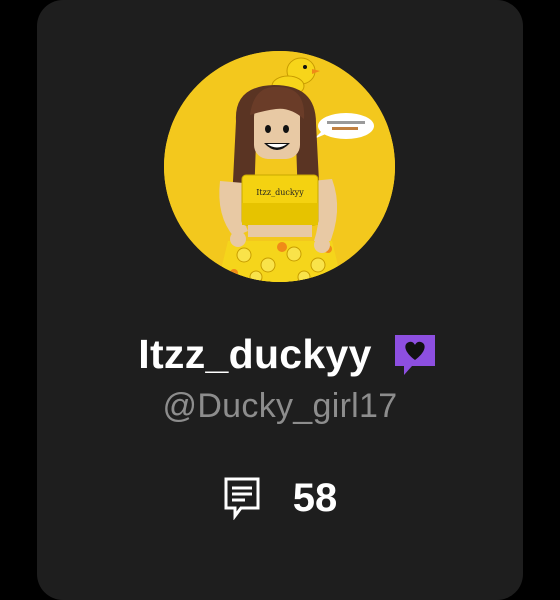 This screenshot has width=560, height=600. Describe the element at coordinates (315, 498) in the screenshot. I see `comment-count: 58` at that location.